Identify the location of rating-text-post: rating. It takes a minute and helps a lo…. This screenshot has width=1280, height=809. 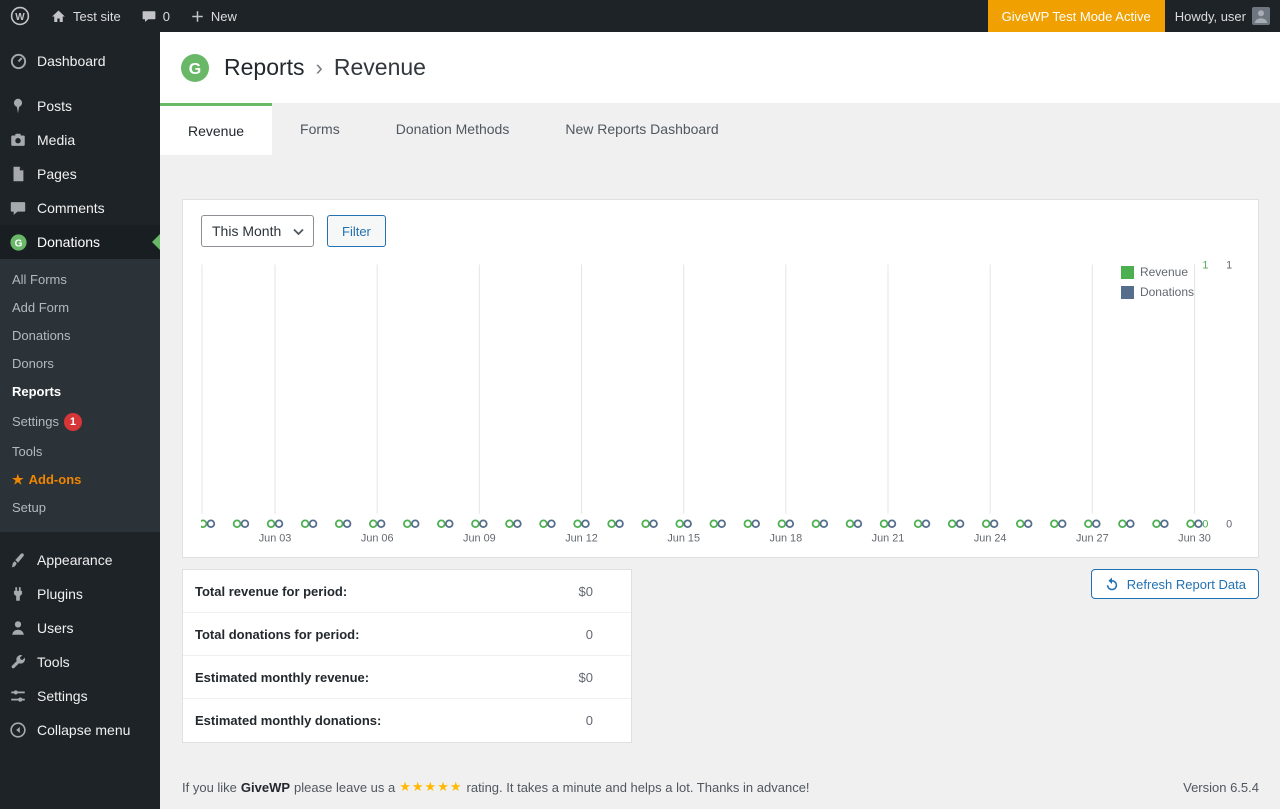
(638, 787).